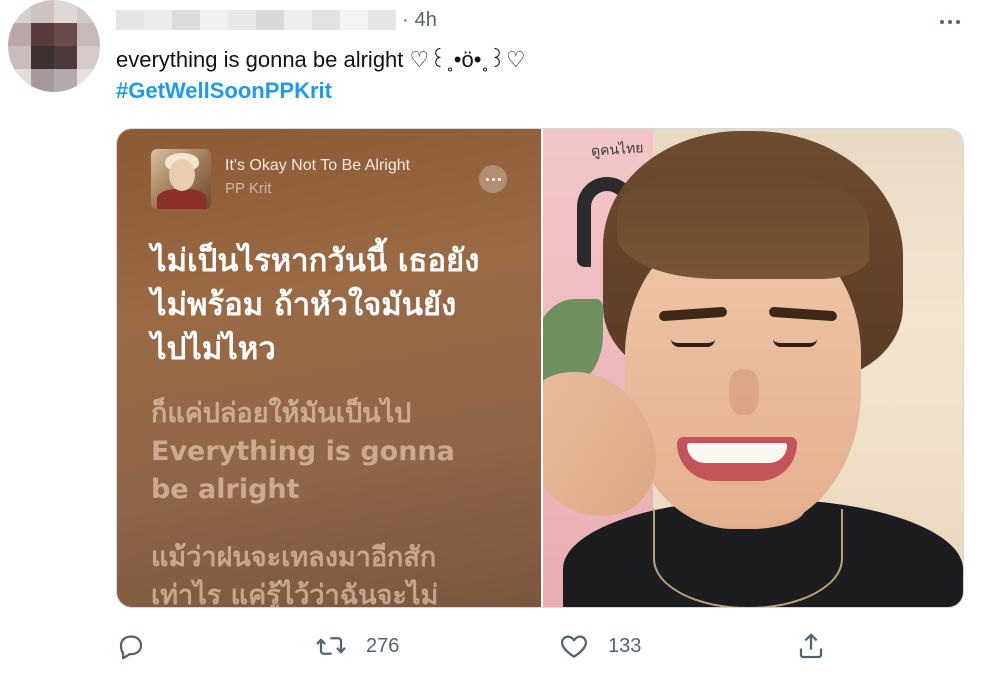  What do you see at coordinates (476, 646) in the screenshot?
I see `tweet-actions: 276 133` at bounding box center [476, 646].